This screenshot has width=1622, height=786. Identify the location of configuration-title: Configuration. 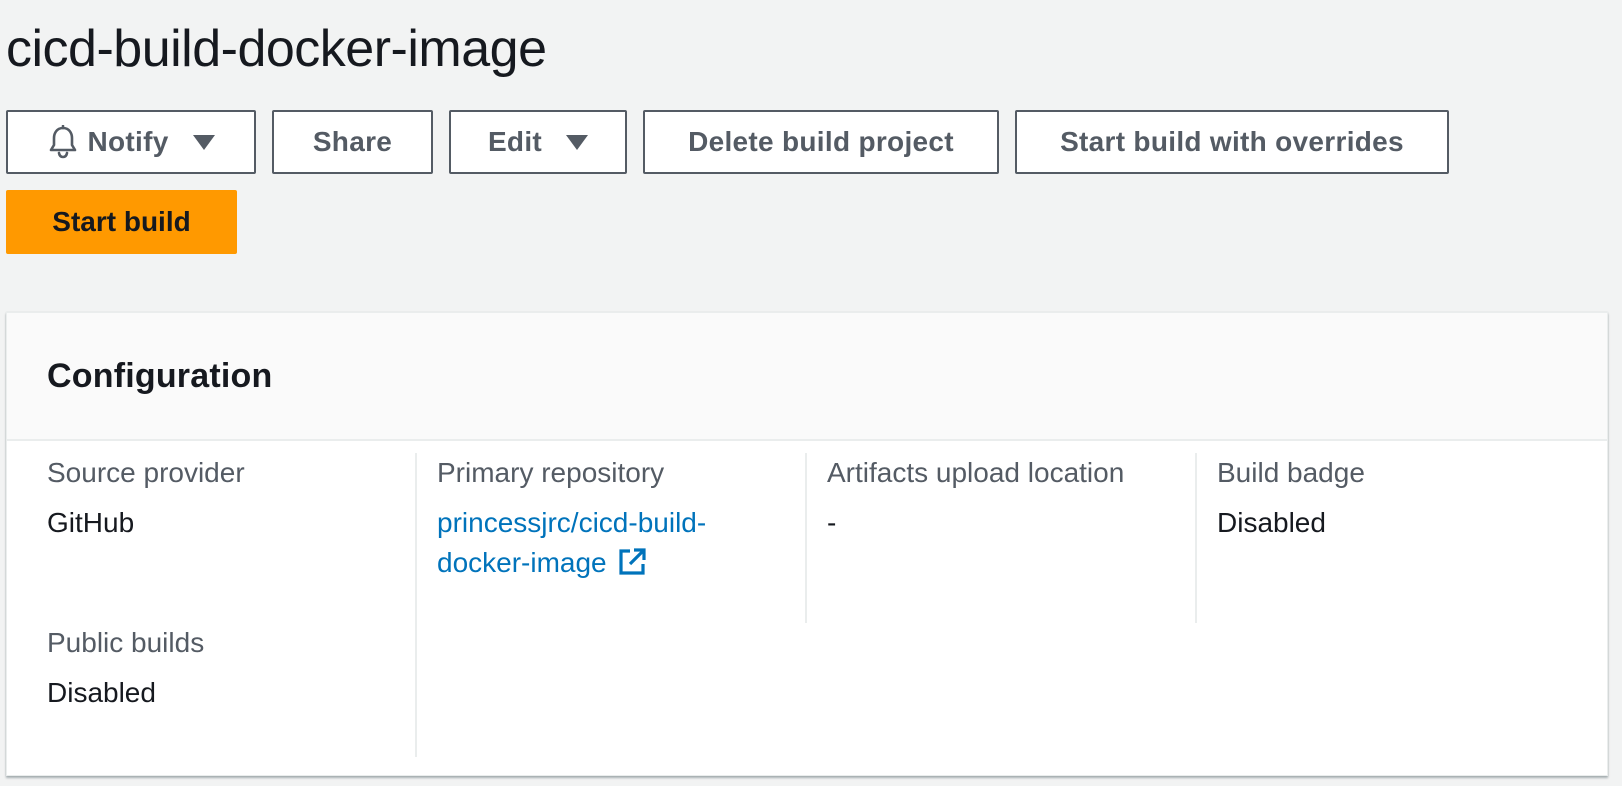
(160, 375).